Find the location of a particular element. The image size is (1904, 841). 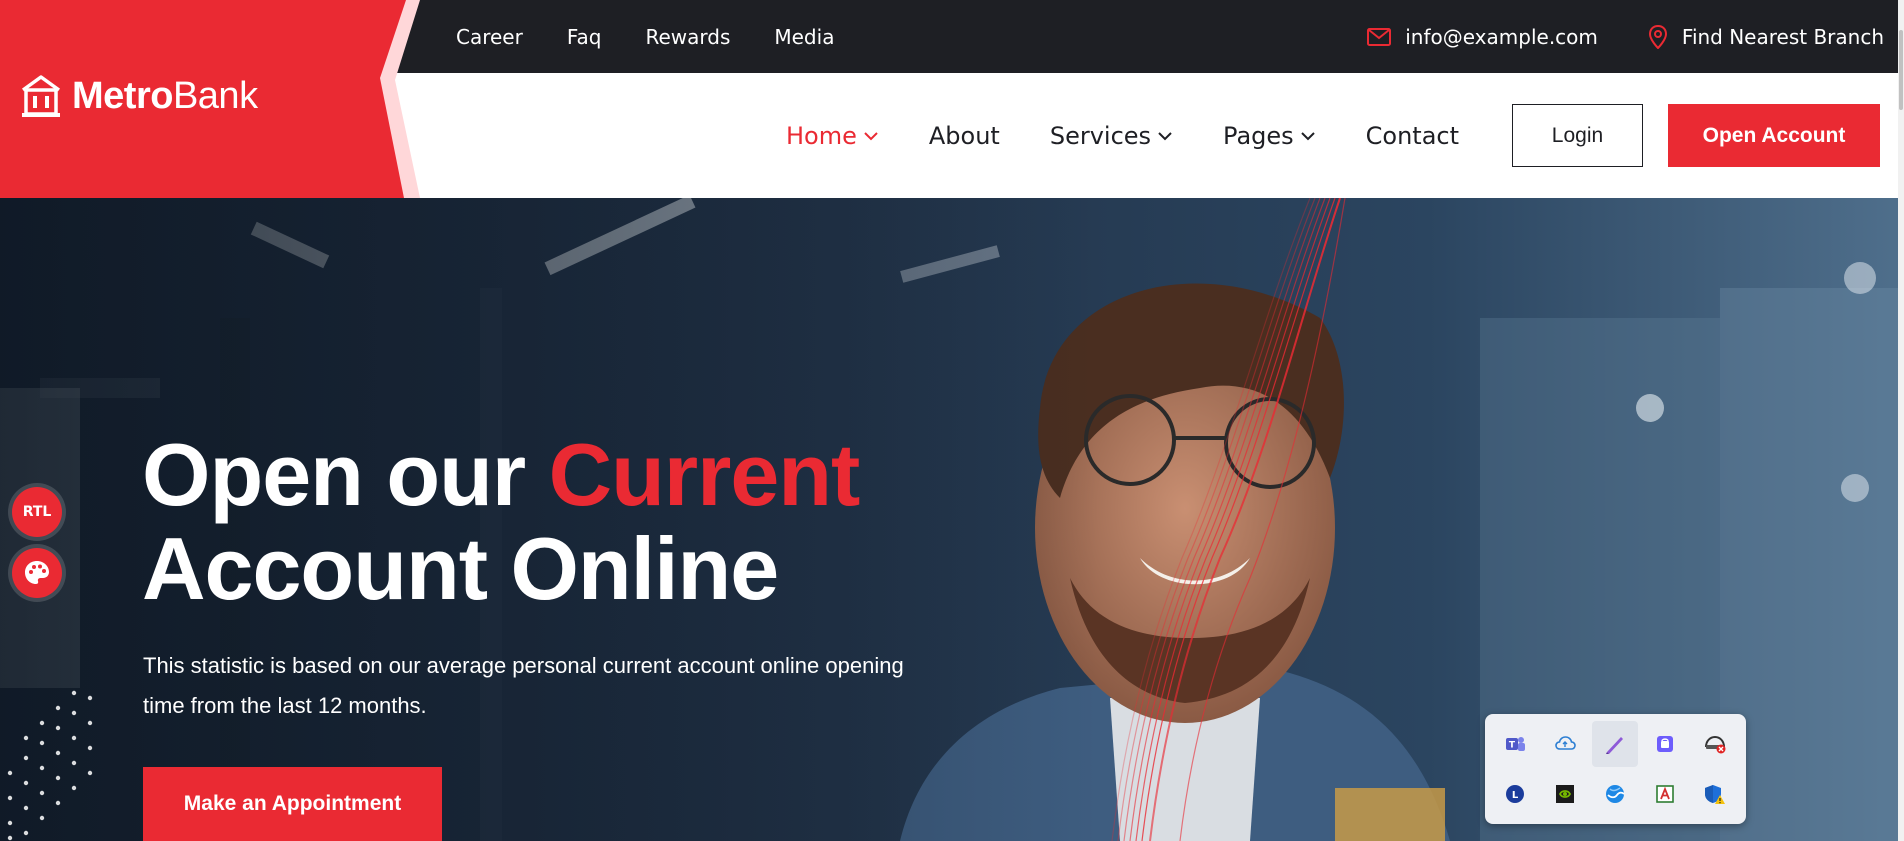

logo: MetroBank is located at coordinates (139, 96).